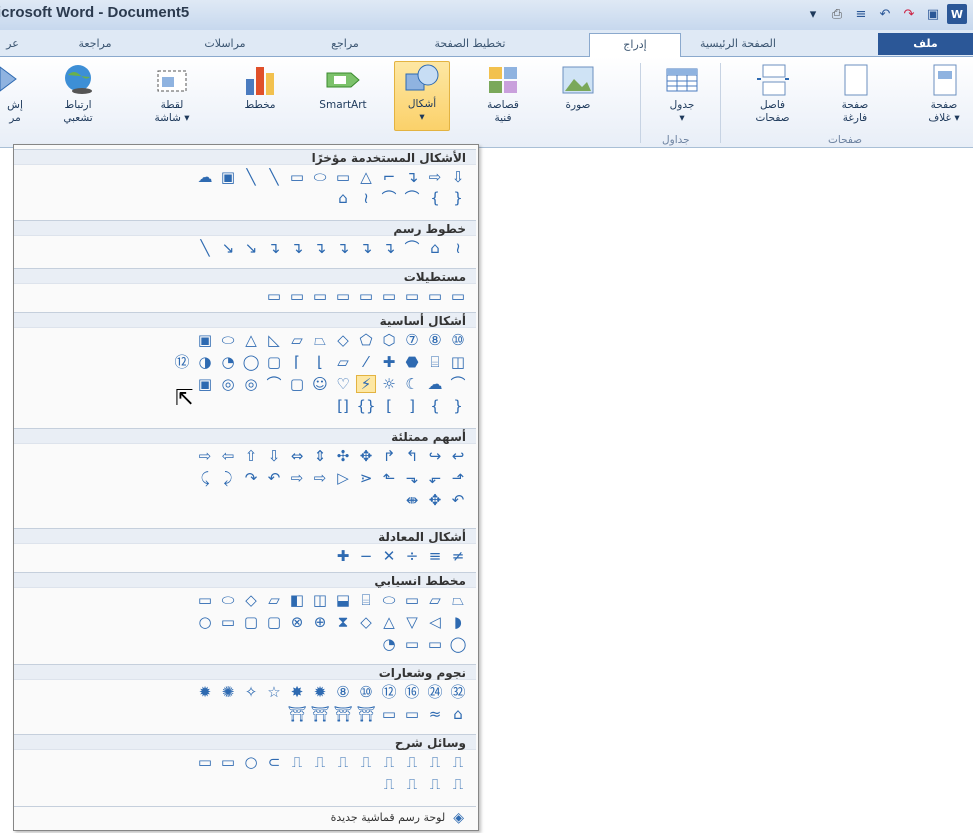  Describe the element at coordinates (813, 14) in the screenshot. I see `dropdown-icon: ▾` at that location.